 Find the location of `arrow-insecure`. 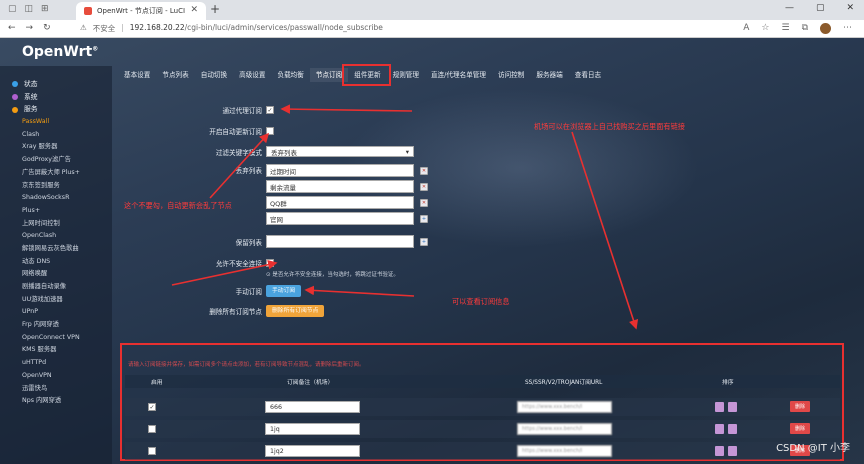

arrow-insecure is located at coordinates (224, 272).